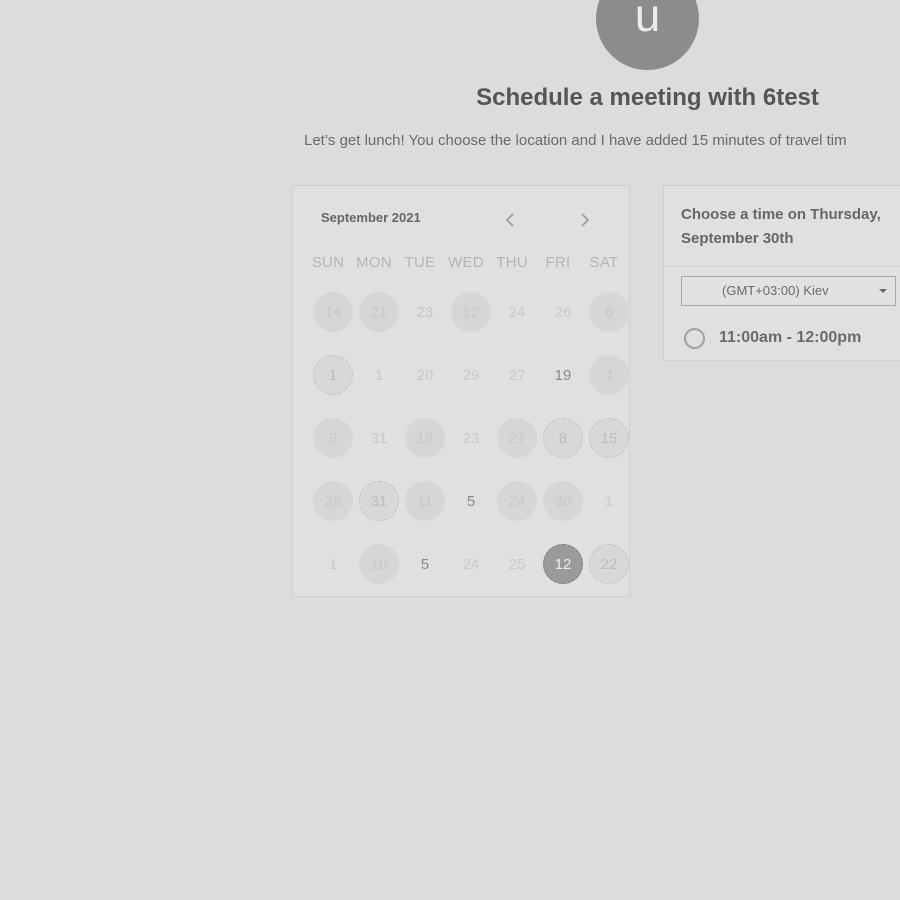 Image resolution: width=900 pixels, height=900 pixels. I want to click on day-number: 15, so click(609, 438).